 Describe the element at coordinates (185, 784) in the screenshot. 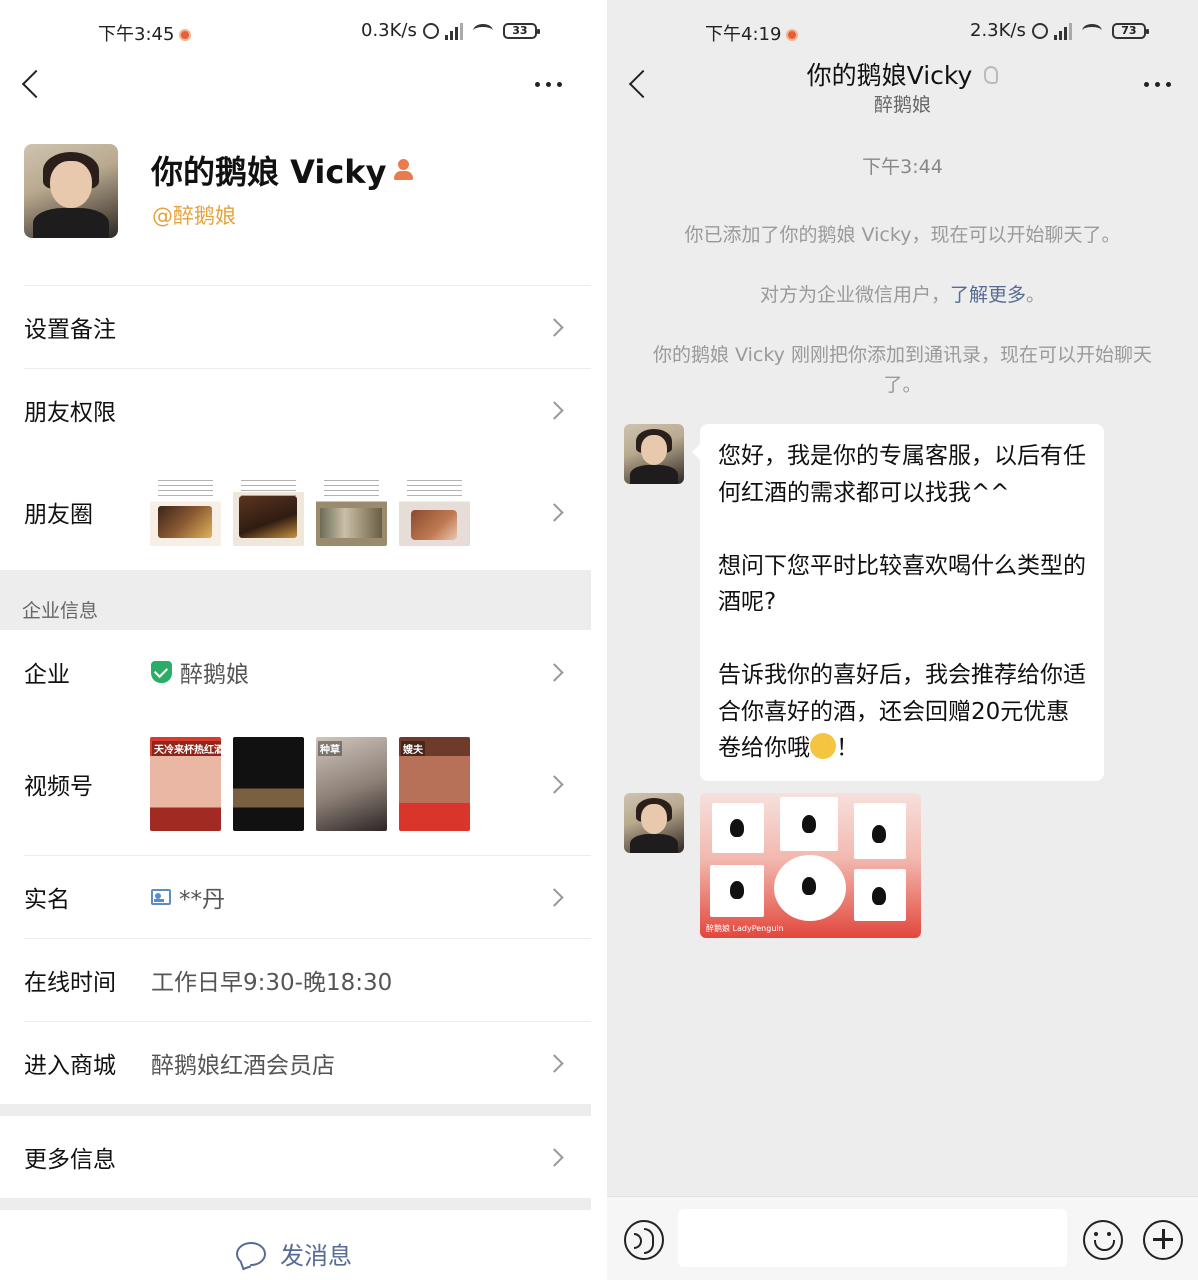

I see `channel-video-thumbnail: 天冷来杯热红酒` at that location.